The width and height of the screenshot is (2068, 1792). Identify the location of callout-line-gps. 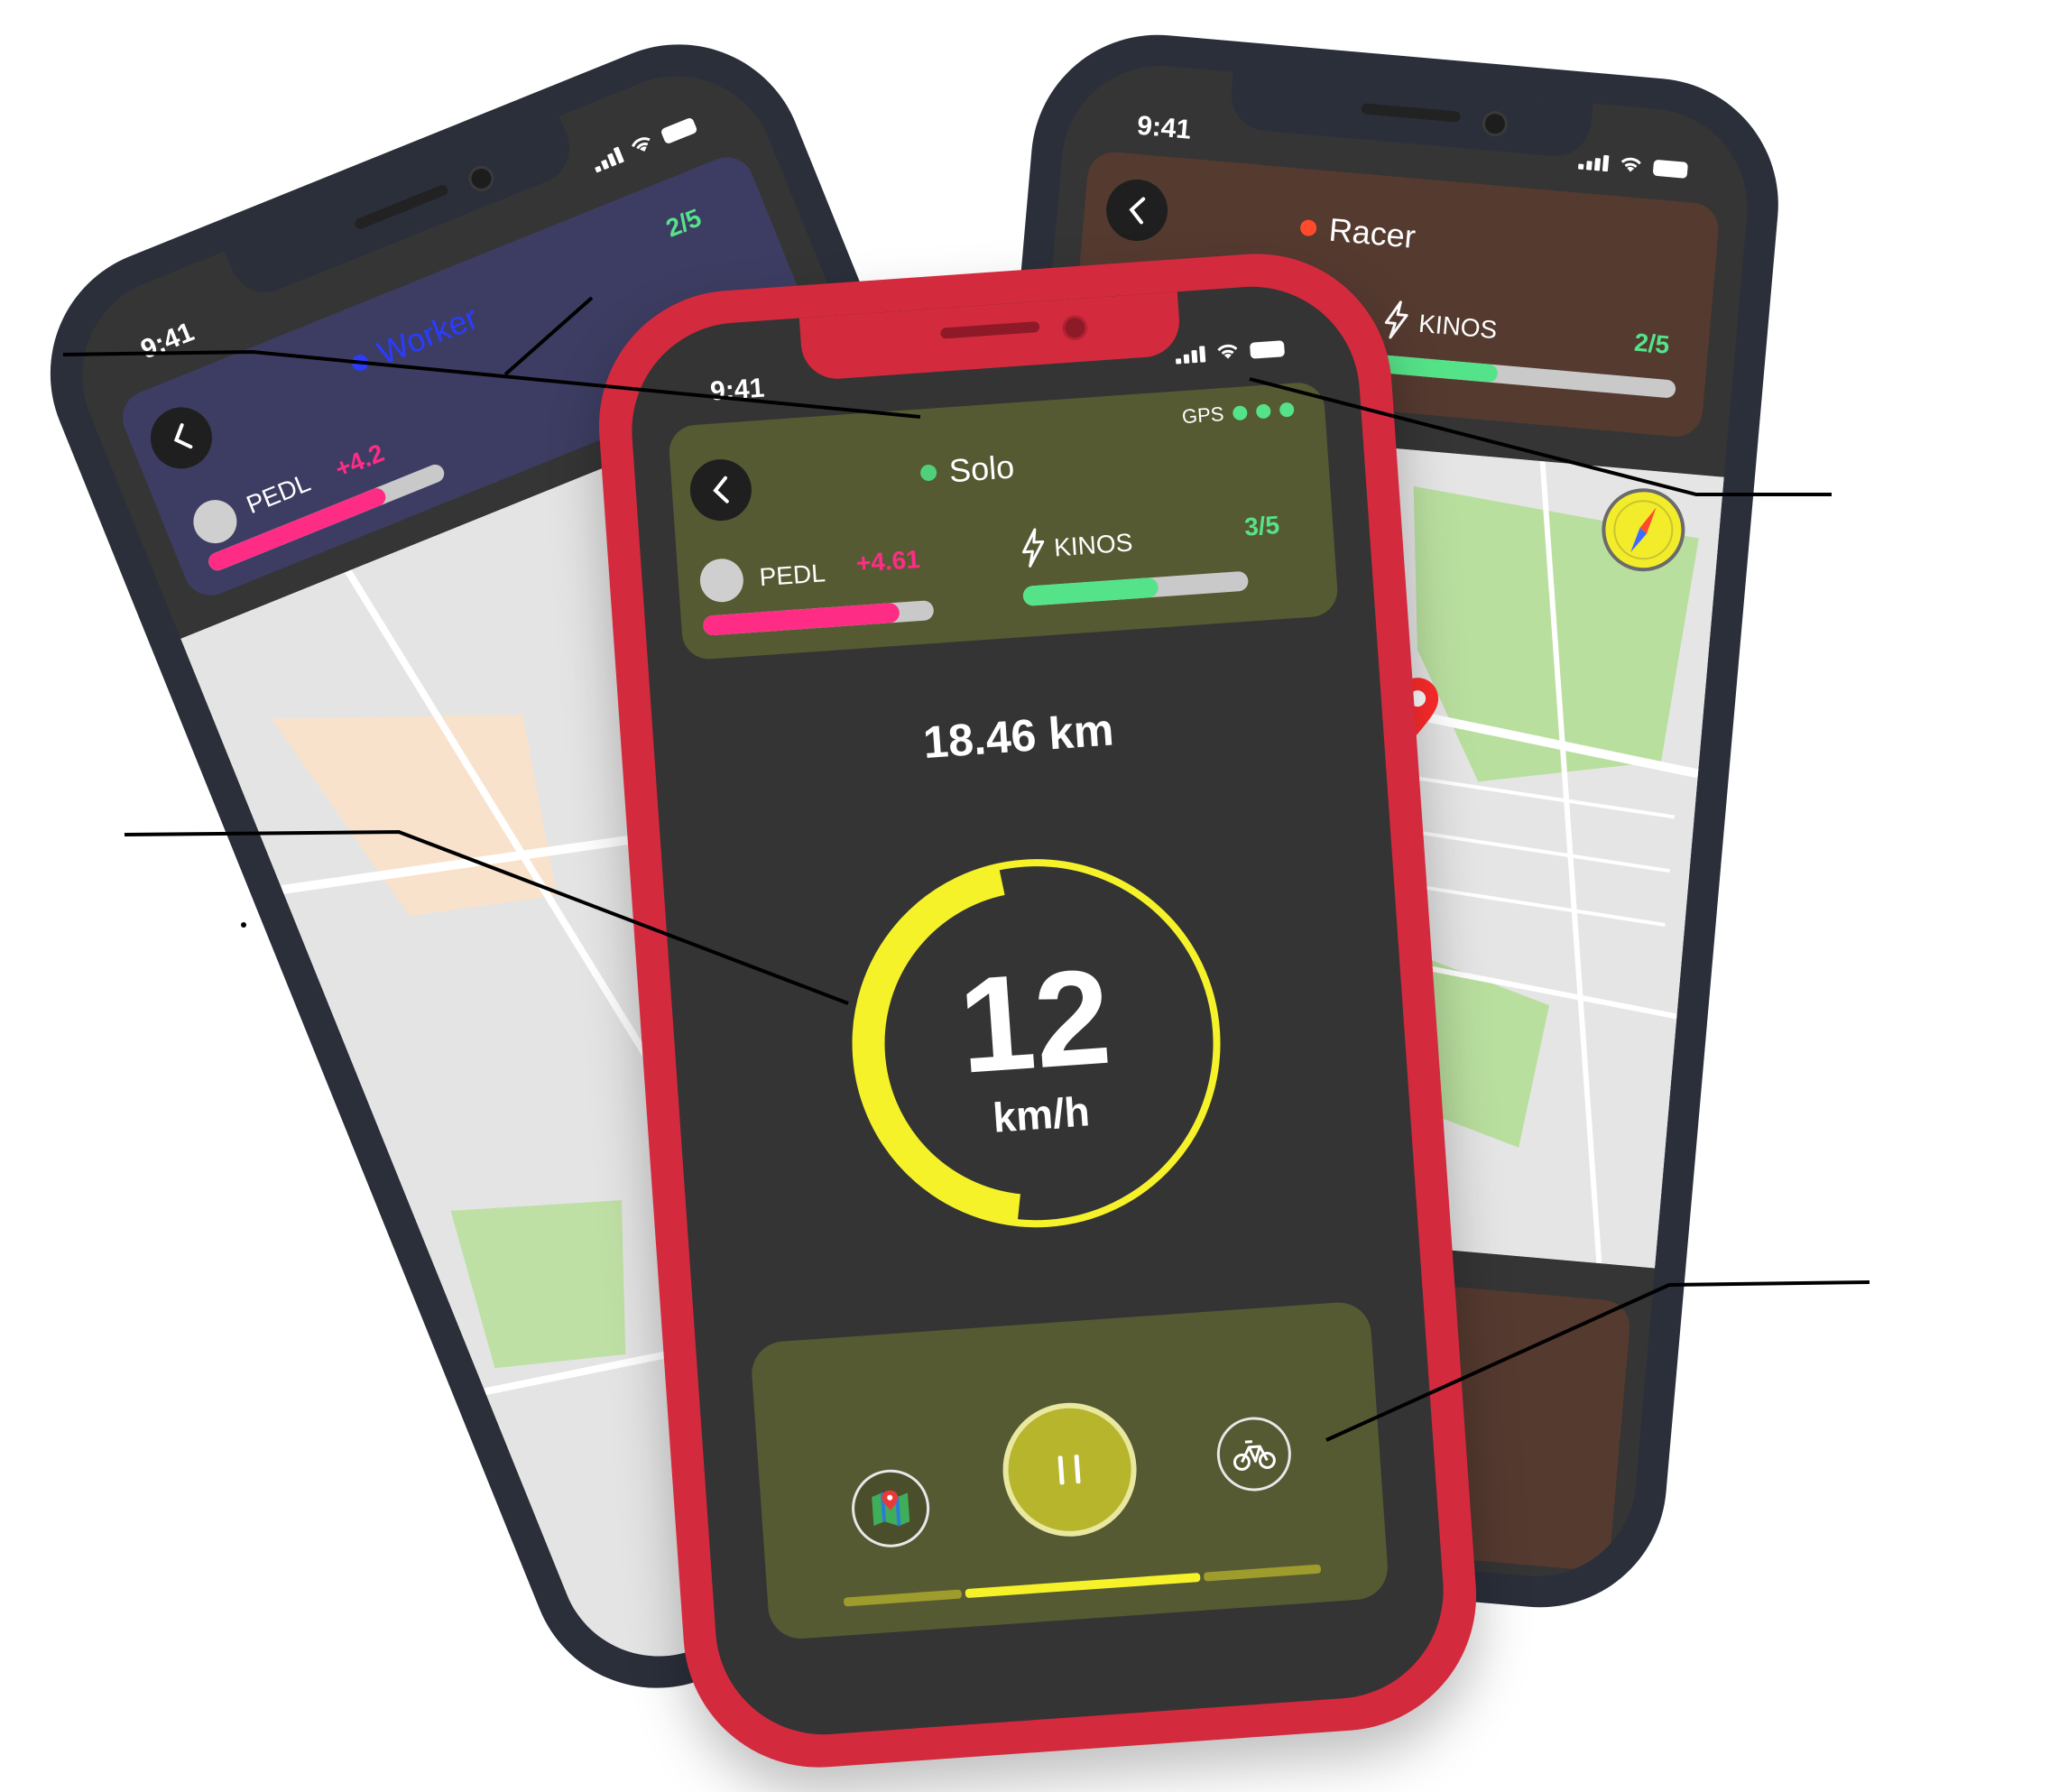
(1541, 437).